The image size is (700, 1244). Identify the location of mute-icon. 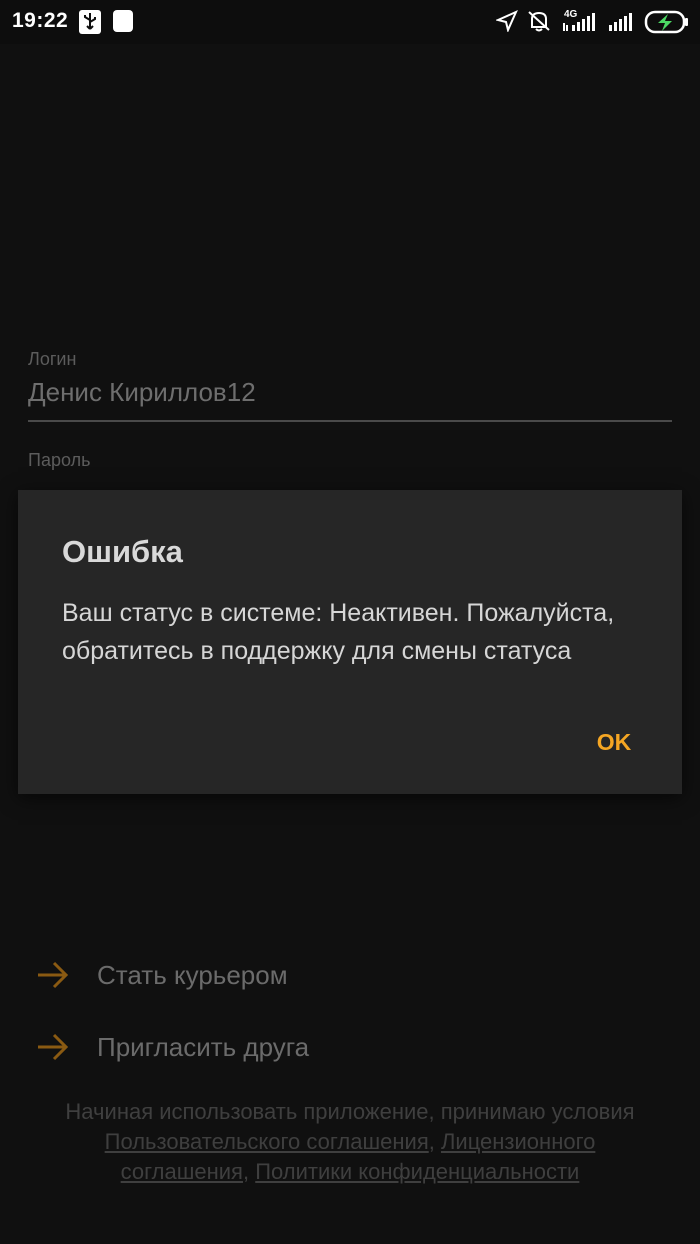
(539, 23).